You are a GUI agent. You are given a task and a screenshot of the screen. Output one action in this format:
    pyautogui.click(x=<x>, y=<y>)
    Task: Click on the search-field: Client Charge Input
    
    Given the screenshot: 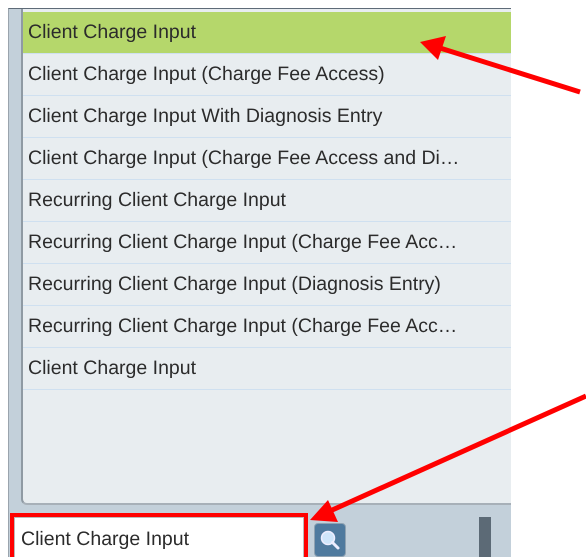 What is the action you would take?
    pyautogui.click(x=159, y=537)
    